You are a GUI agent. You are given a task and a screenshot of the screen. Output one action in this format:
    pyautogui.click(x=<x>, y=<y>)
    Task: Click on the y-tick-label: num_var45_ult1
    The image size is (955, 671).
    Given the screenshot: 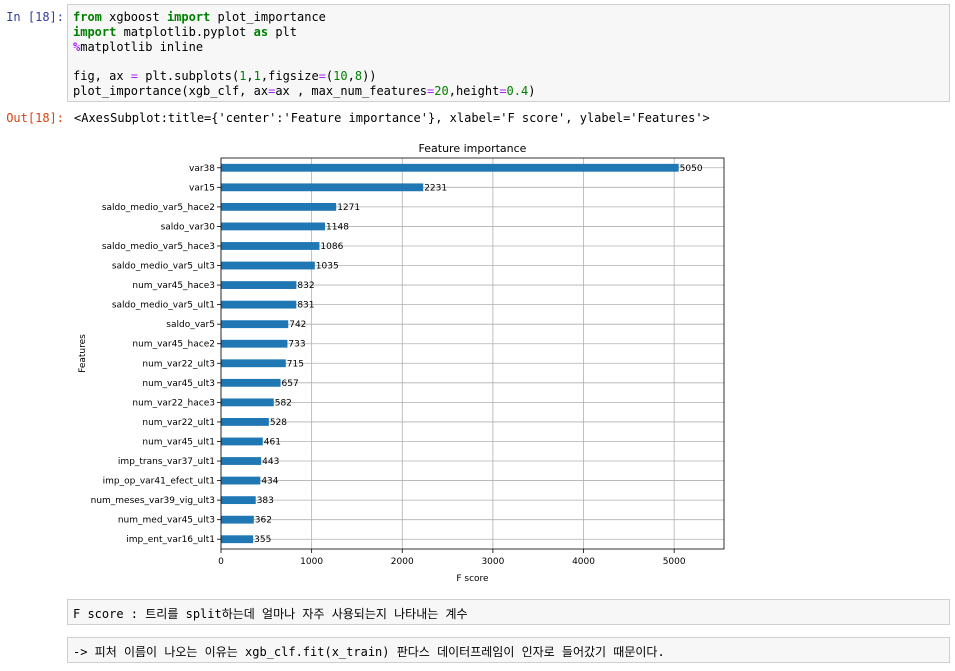 What is the action you would take?
    pyautogui.click(x=178, y=442)
    